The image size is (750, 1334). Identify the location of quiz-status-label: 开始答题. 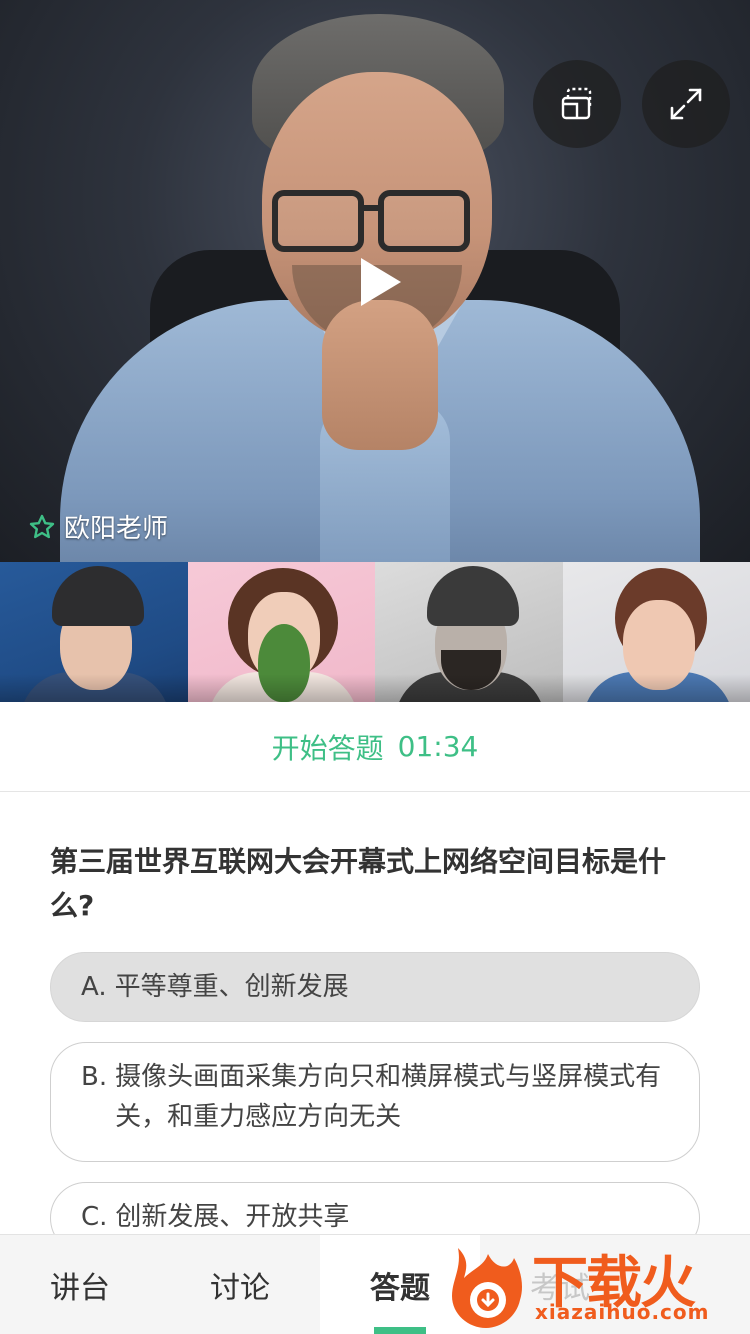
(327, 748).